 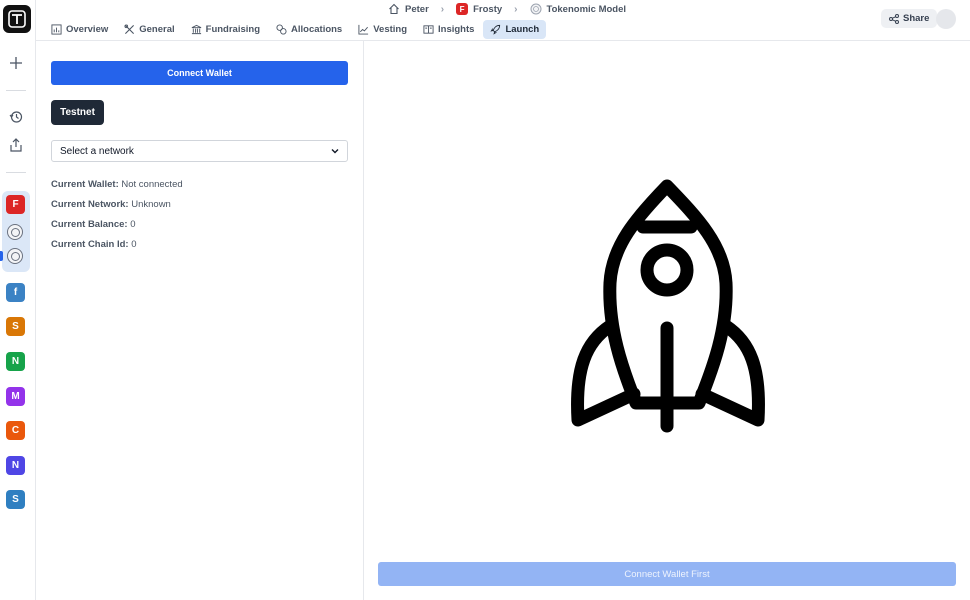 What do you see at coordinates (281, 29) in the screenshot?
I see `coins-icon` at bounding box center [281, 29].